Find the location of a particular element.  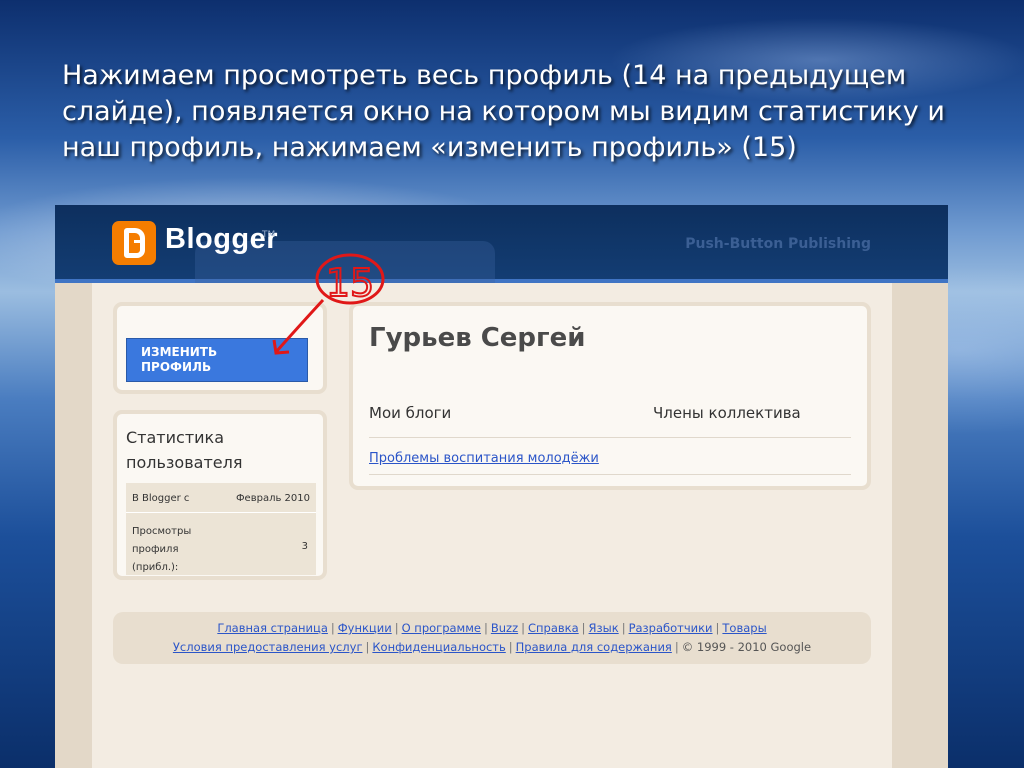

footer-copyright: © 1999 - 2010 Google is located at coordinates (746, 647).